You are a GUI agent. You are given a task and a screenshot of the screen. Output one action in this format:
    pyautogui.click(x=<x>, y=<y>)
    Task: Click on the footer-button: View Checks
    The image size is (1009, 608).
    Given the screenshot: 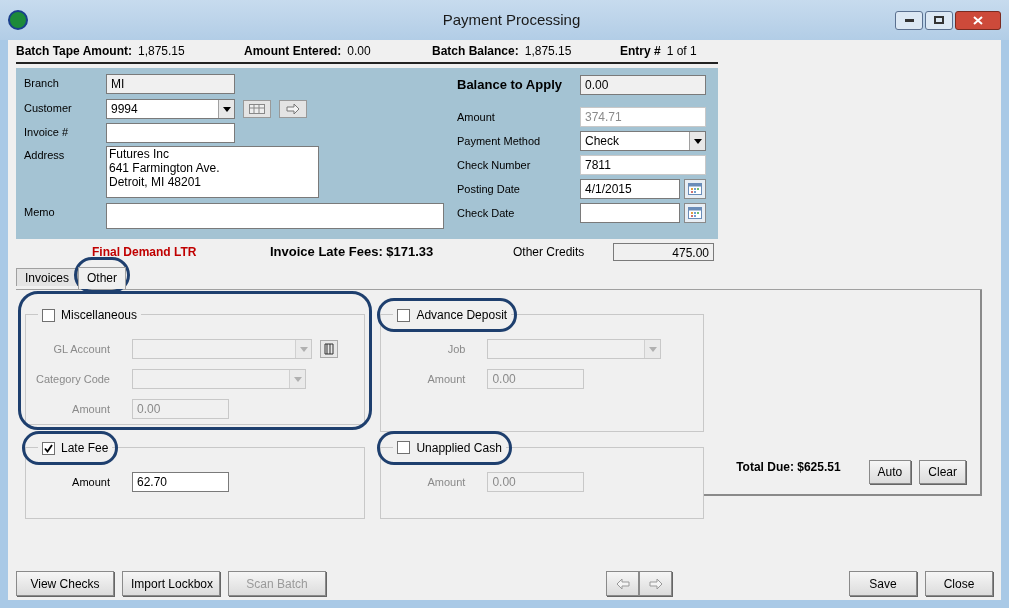 What is the action you would take?
    pyautogui.click(x=65, y=583)
    